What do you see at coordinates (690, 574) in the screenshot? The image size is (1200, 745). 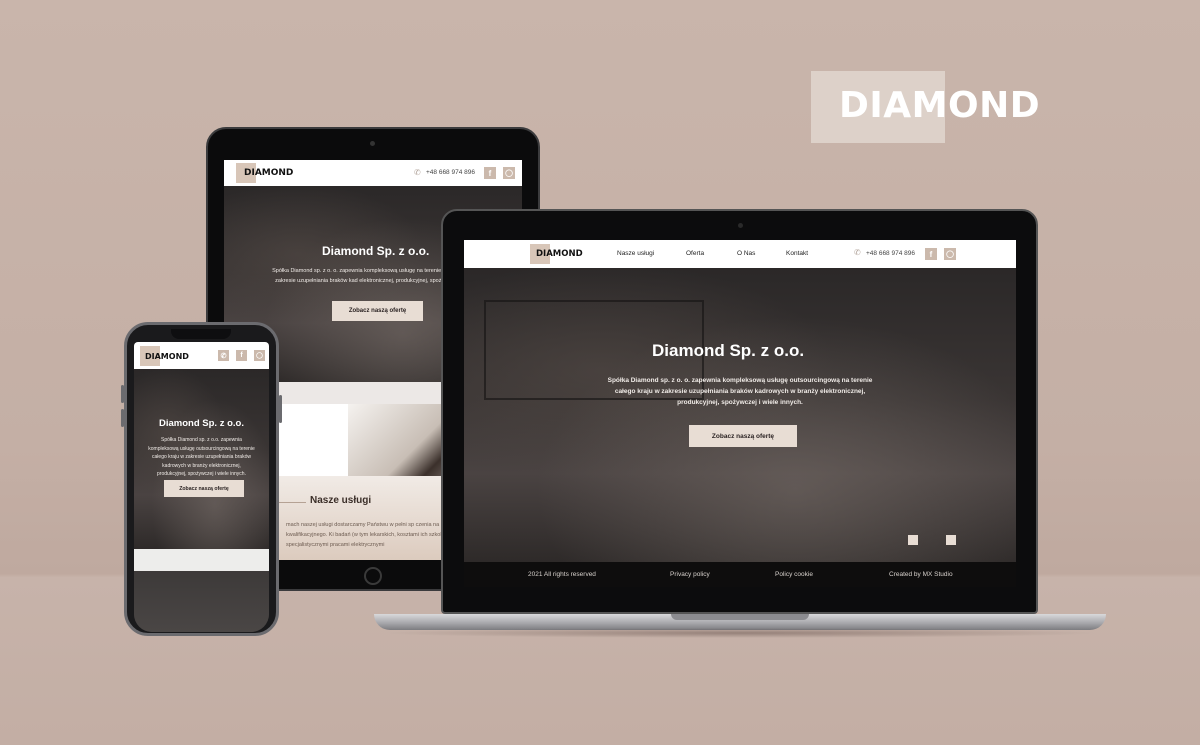 I see `footer-privacy-link: Privacy policy` at bounding box center [690, 574].